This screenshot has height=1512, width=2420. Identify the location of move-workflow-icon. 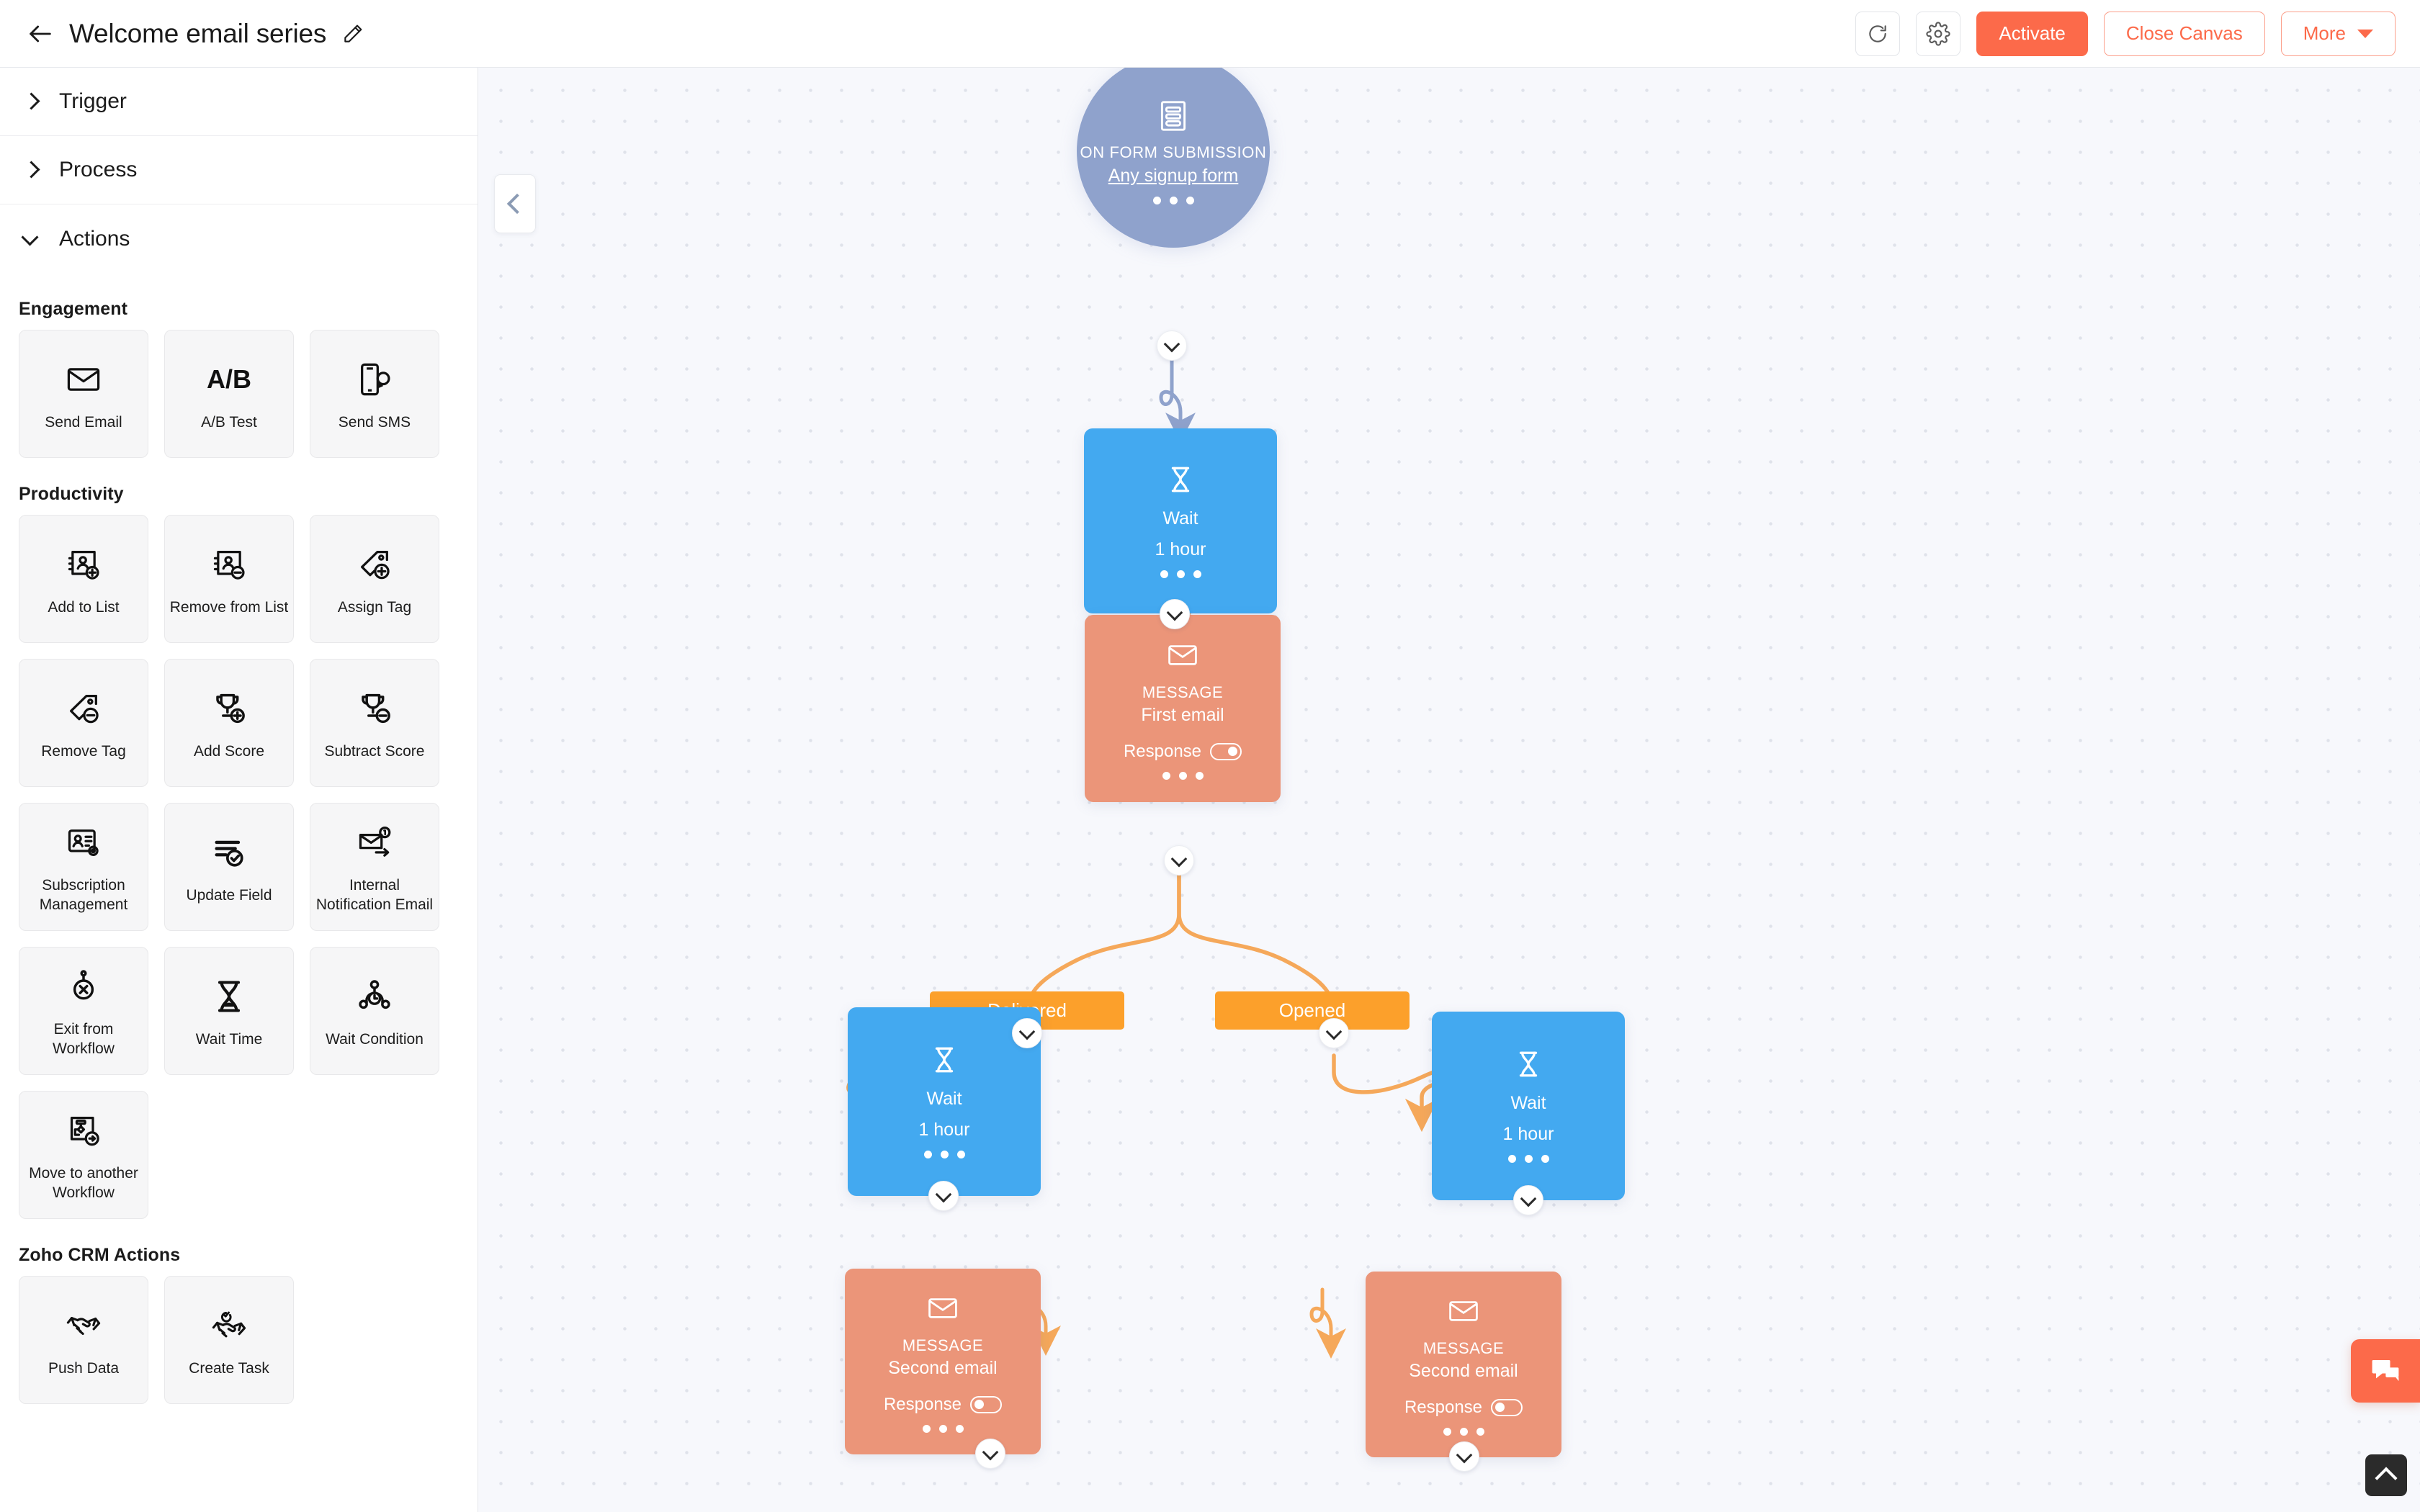
(83, 1130).